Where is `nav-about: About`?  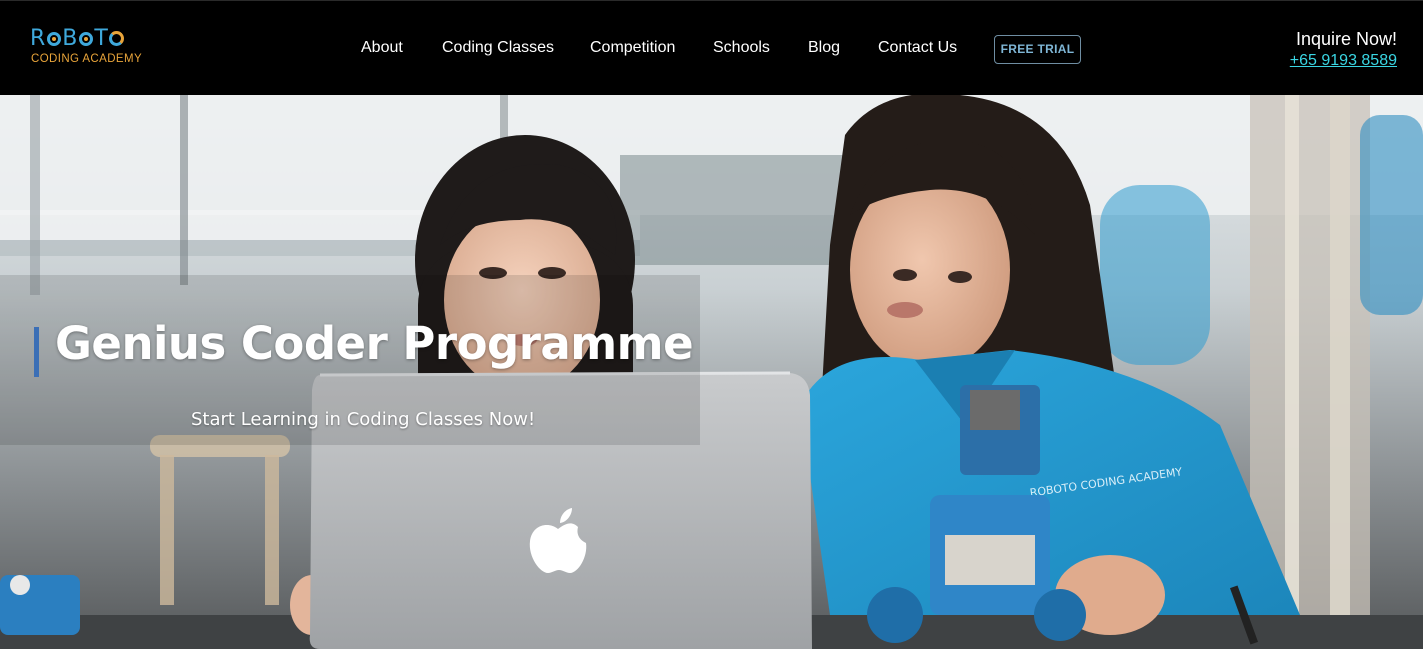
nav-about: About is located at coordinates (382, 48).